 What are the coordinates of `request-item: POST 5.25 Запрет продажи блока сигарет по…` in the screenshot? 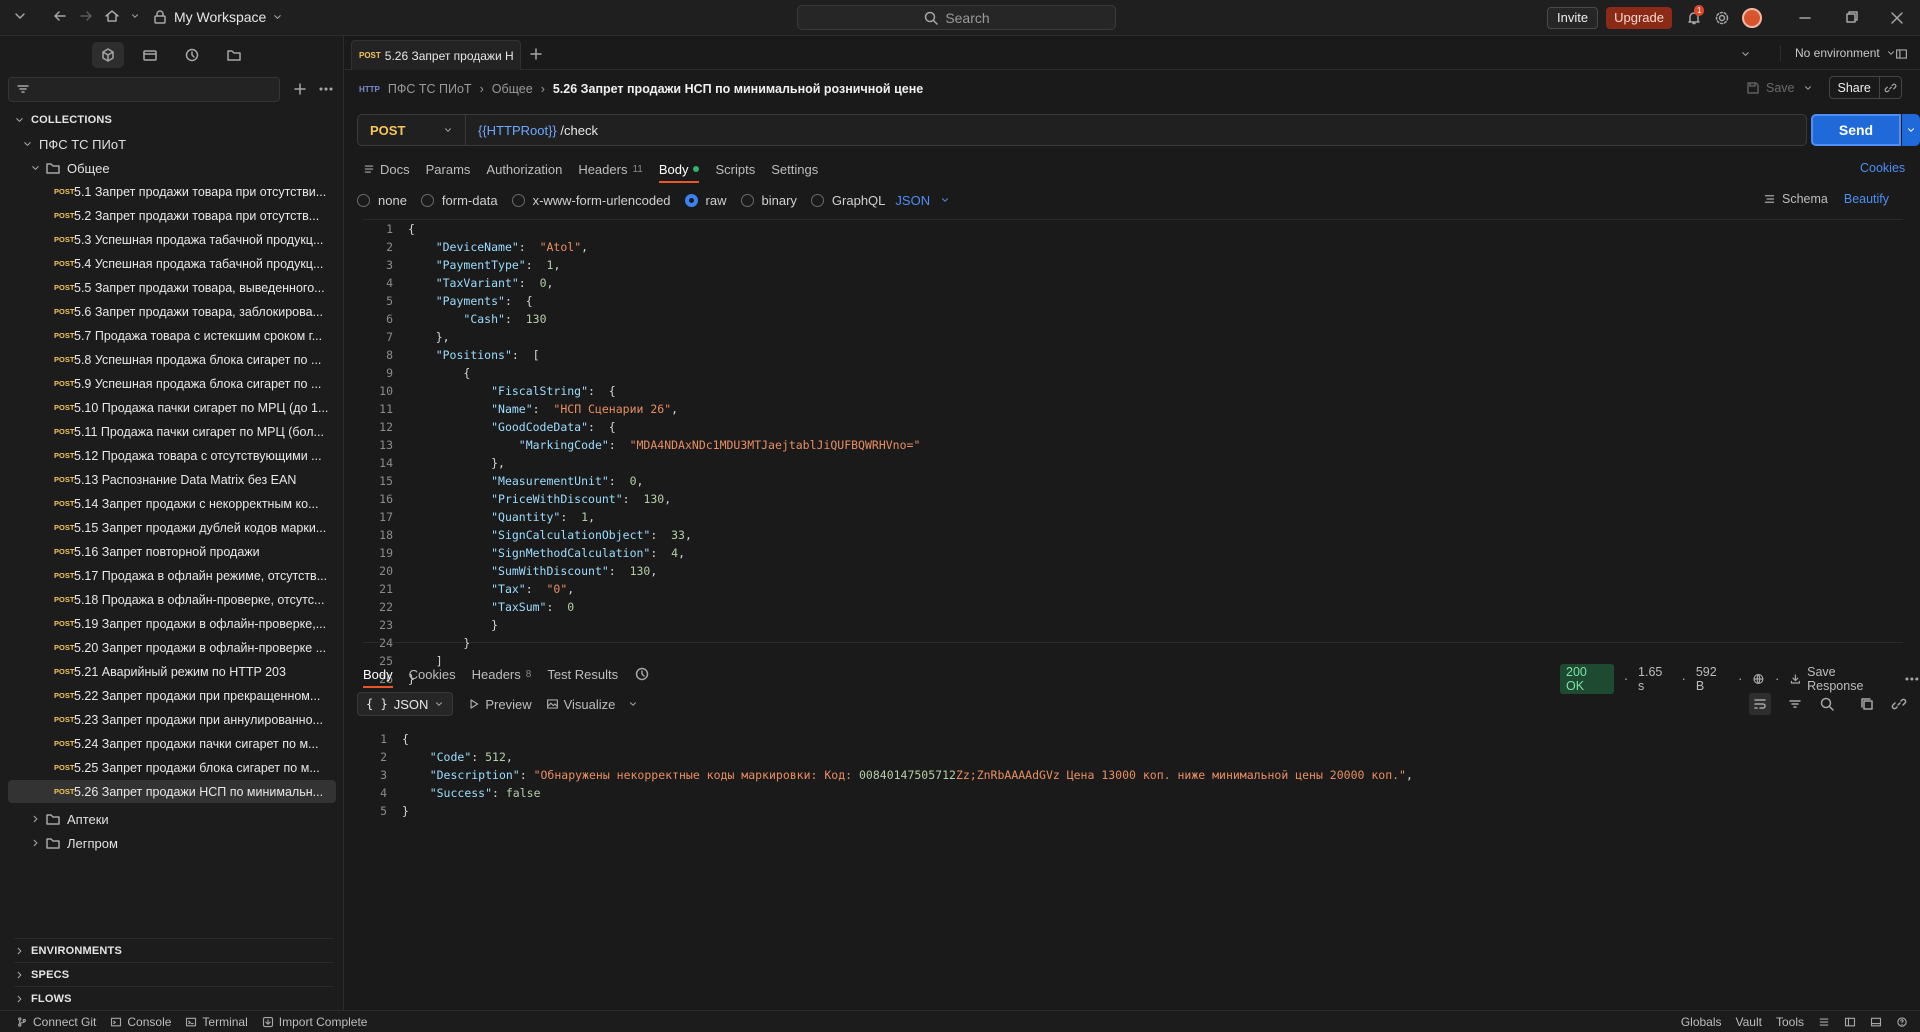 It's located at (172, 767).